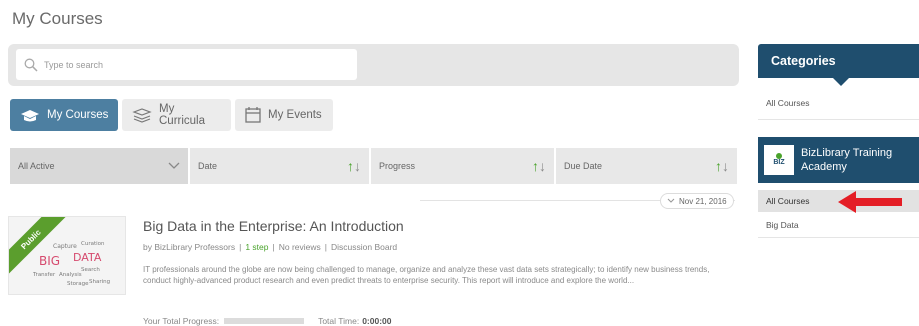  What do you see at coordinates (30, 115) in the screenshot?
I see `courses-icon` at bounding box center [30, 115].